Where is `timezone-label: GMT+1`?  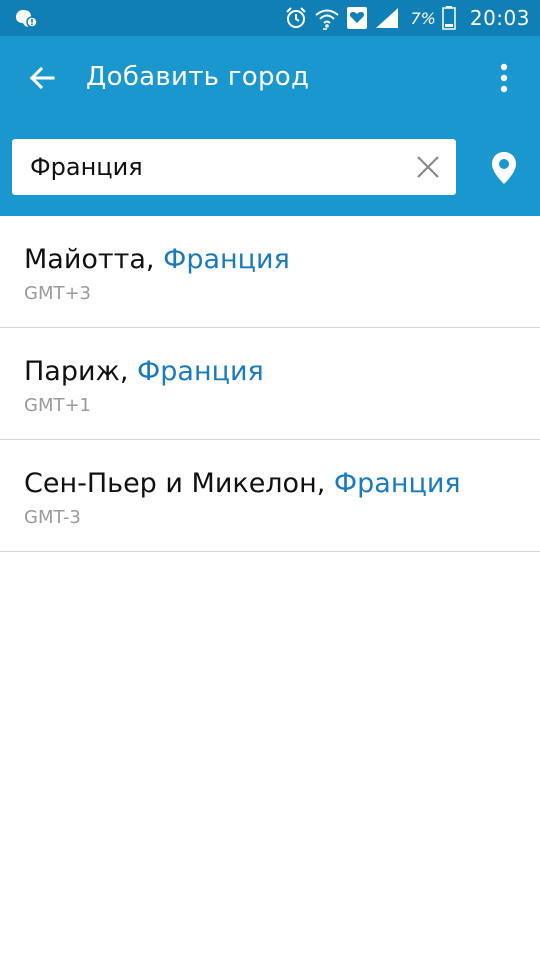
timezone-label: GMT+1 is located at coordinates (58, 405).